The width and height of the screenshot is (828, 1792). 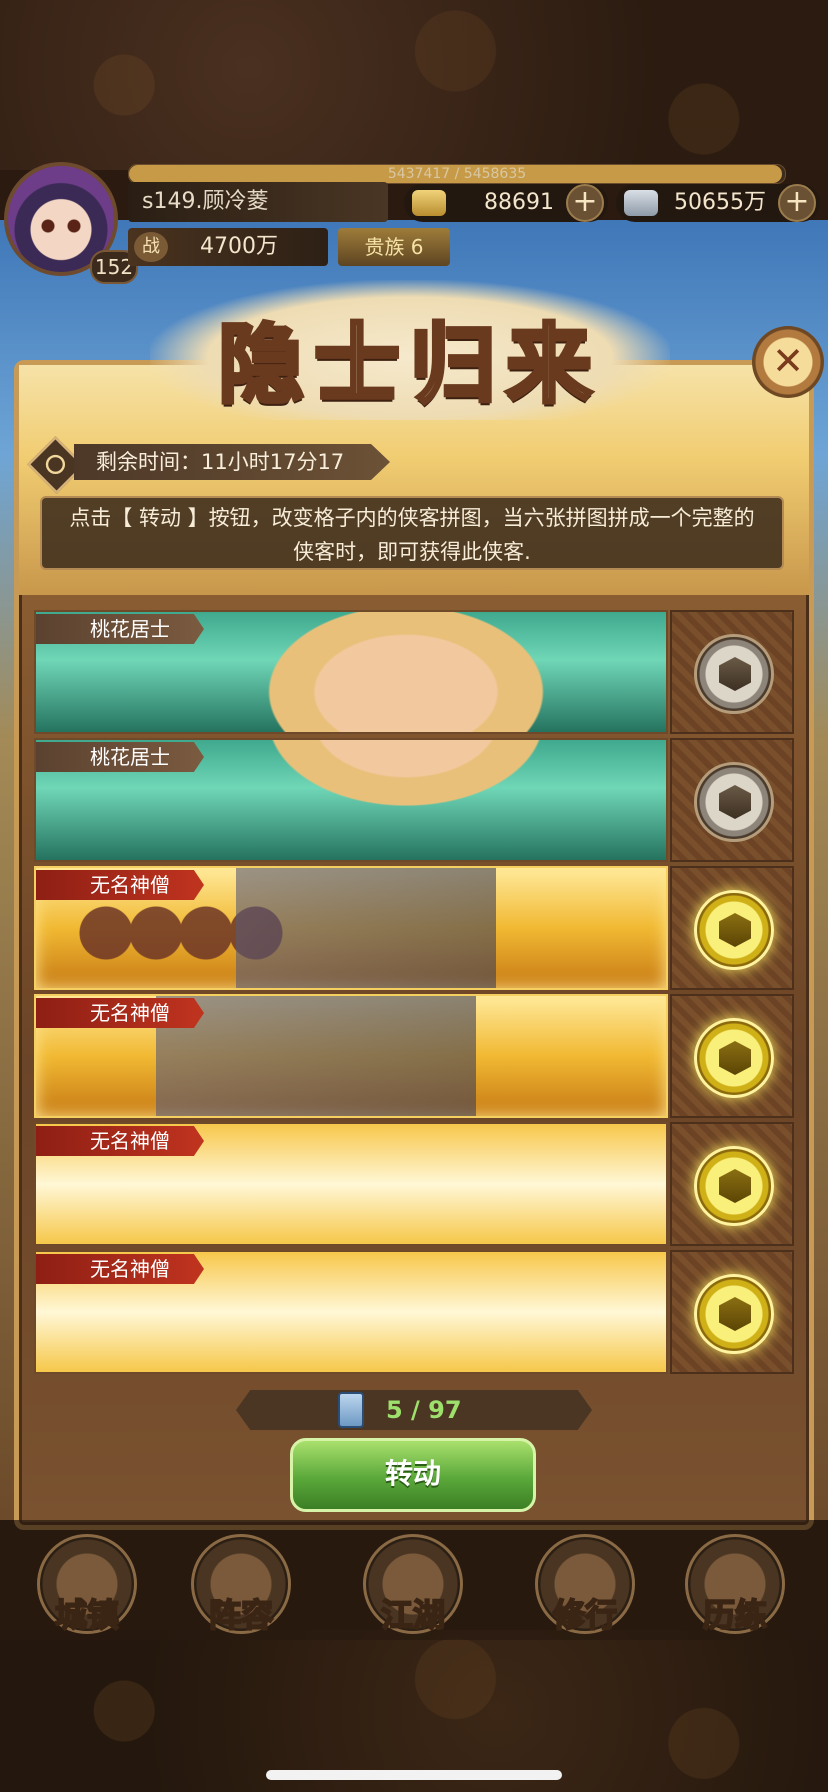 What do you see at coordinates (414, 1711) in the screenshot?
I see `bottom-background` at bounding box center [414, 1711].